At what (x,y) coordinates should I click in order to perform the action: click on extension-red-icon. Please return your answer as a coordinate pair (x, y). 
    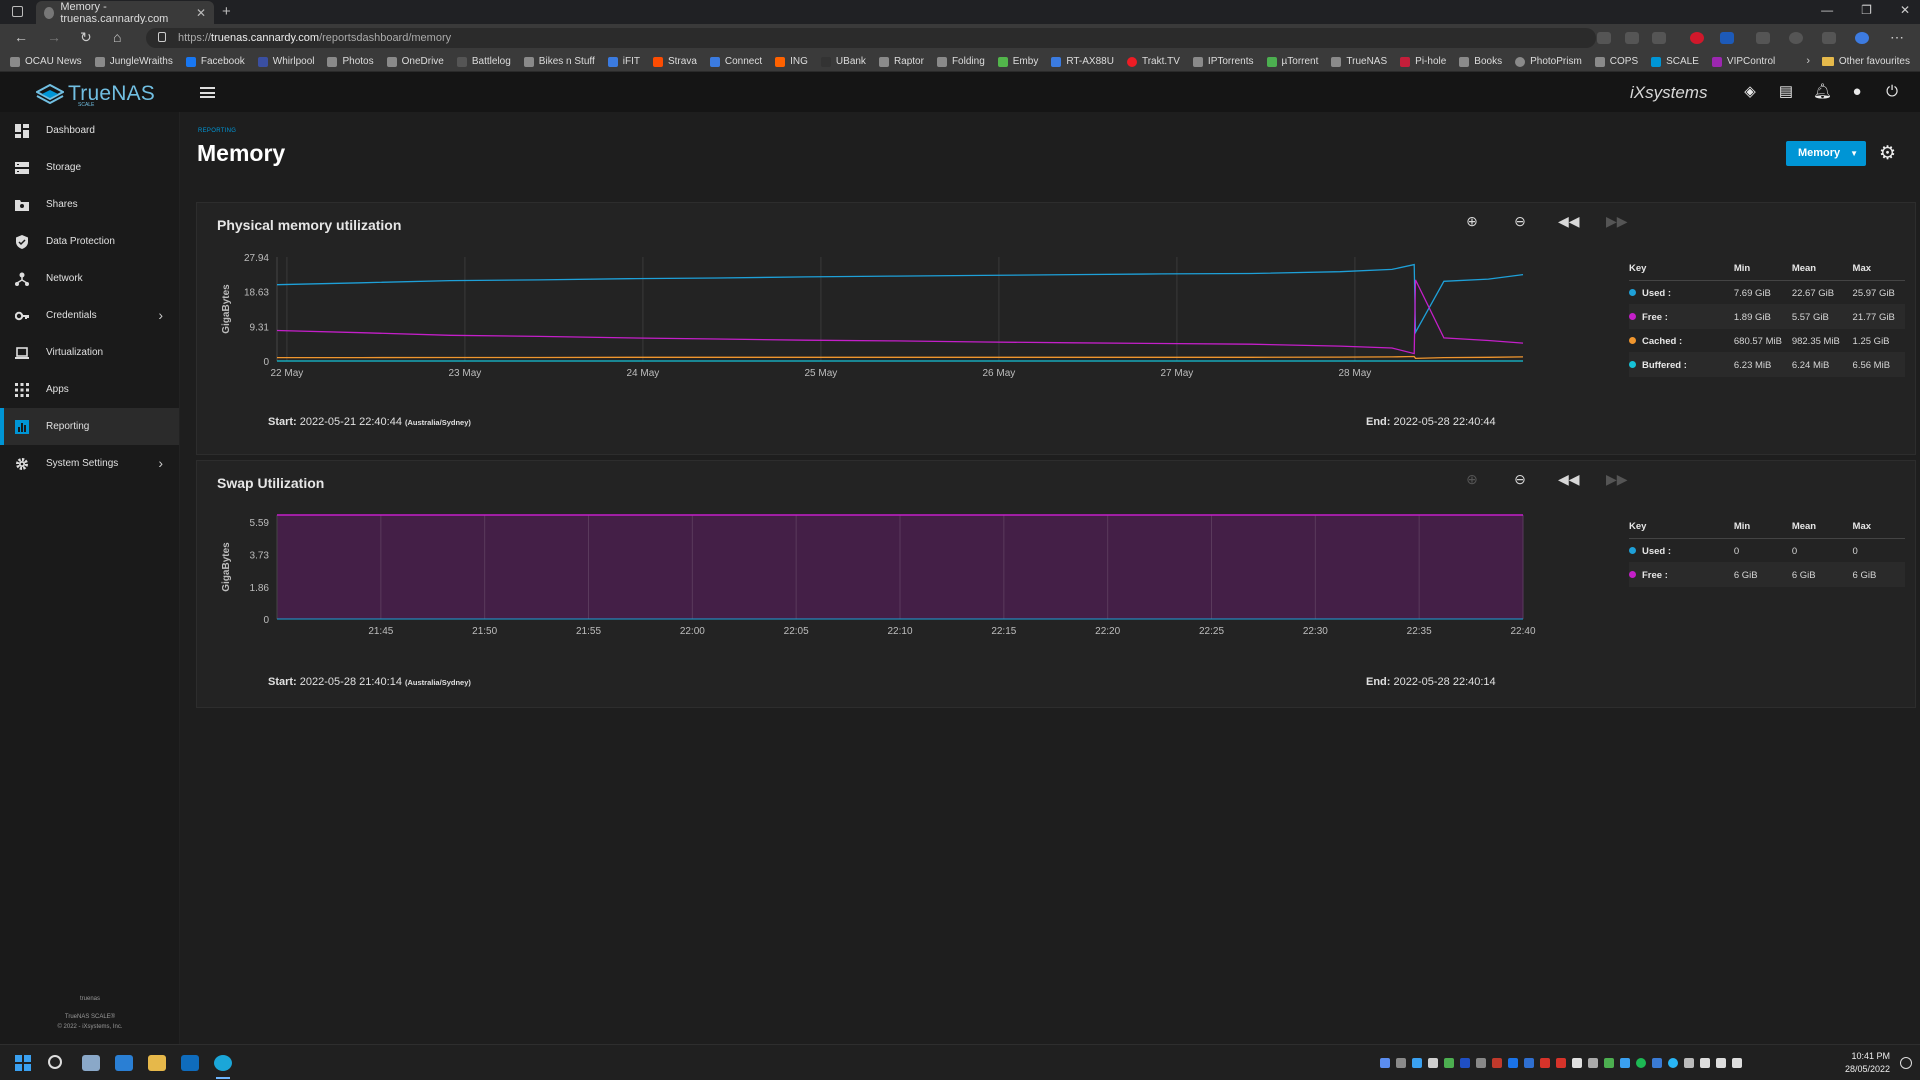
    Looking at the image, I should click on (1697, 38).